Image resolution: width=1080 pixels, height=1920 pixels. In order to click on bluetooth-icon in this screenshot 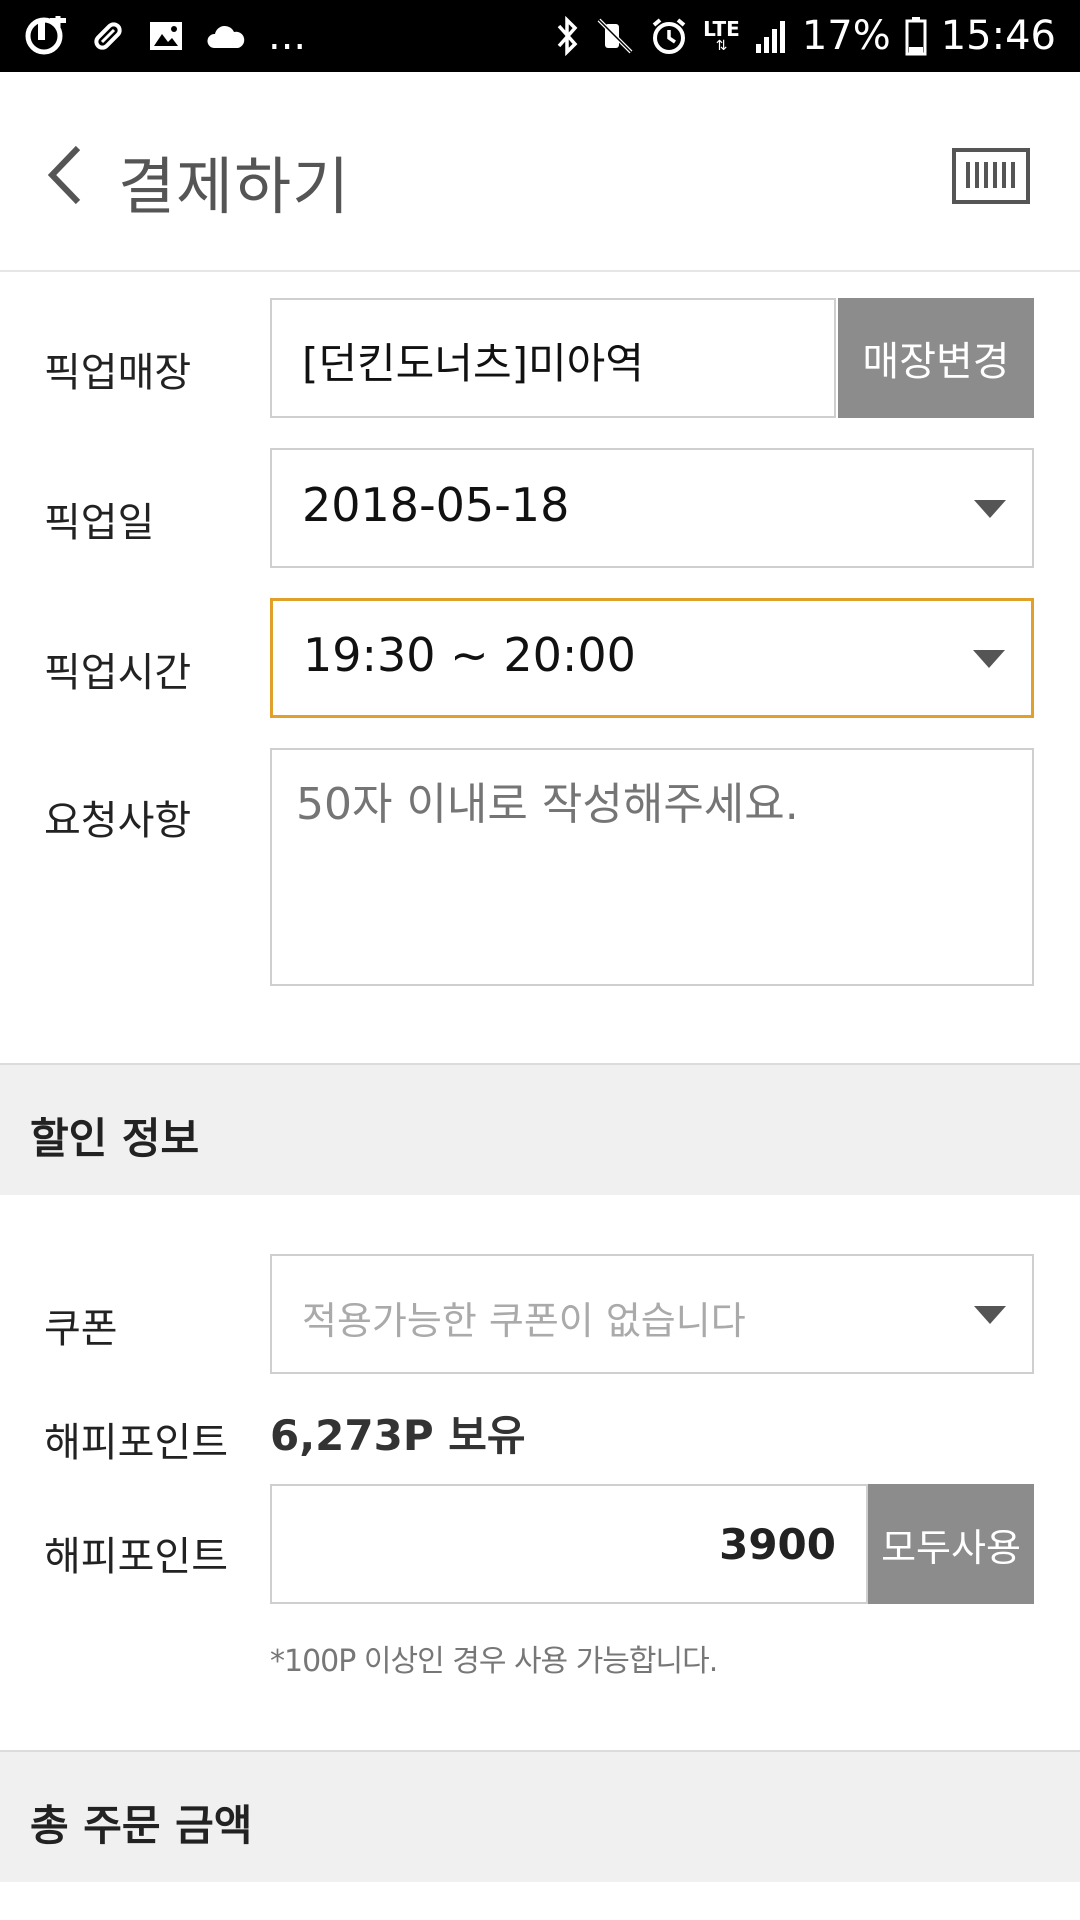, I will do `click(568, 36)`.